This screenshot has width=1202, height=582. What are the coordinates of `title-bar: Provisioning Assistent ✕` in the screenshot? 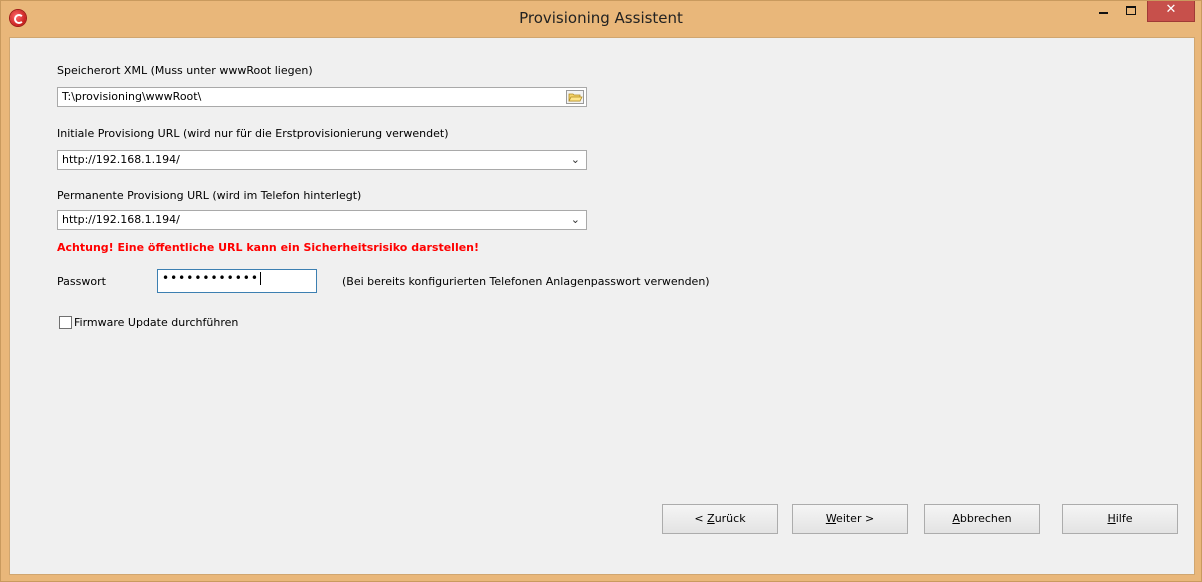 It's located at (601, 19).